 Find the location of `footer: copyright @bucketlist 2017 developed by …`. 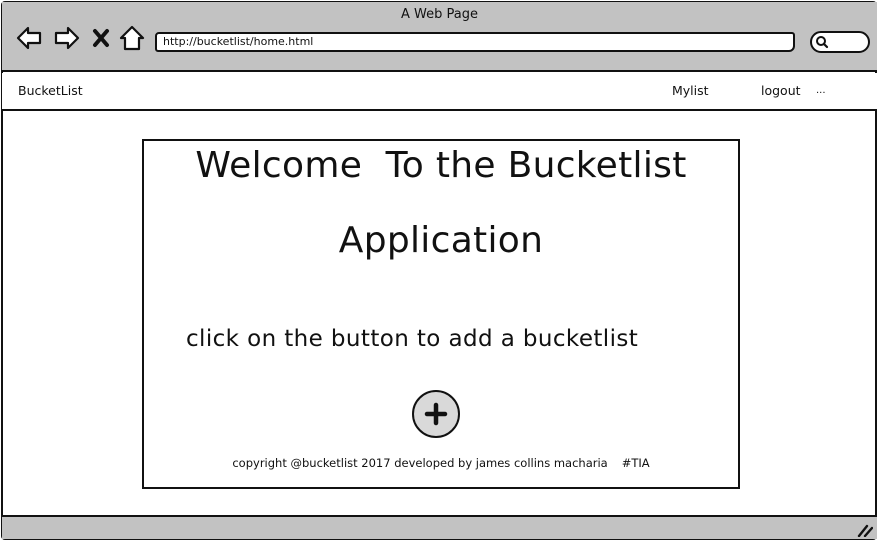

footer: copyright @bucketlist 2017 developed by … is located at coordinates (441, 463).